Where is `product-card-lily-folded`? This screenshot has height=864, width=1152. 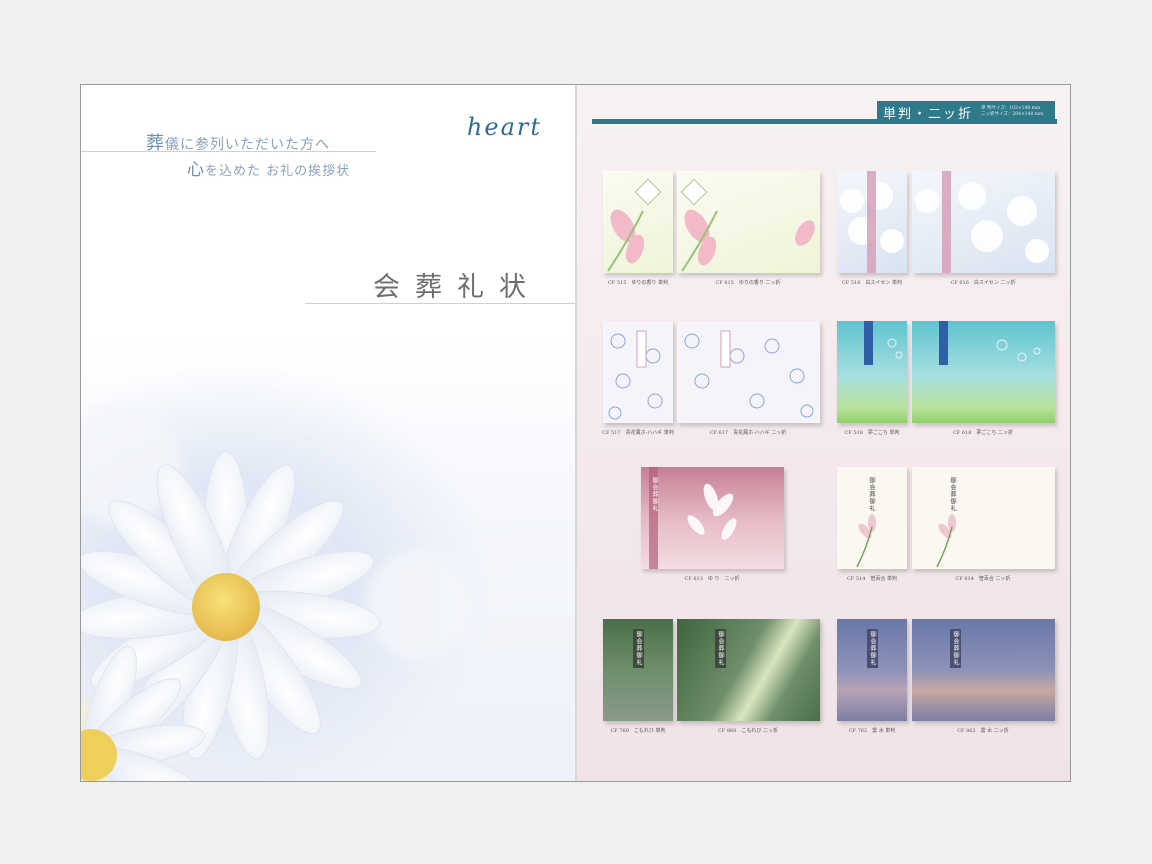
product-card-lily-folded is located at coordinates (748, 222).